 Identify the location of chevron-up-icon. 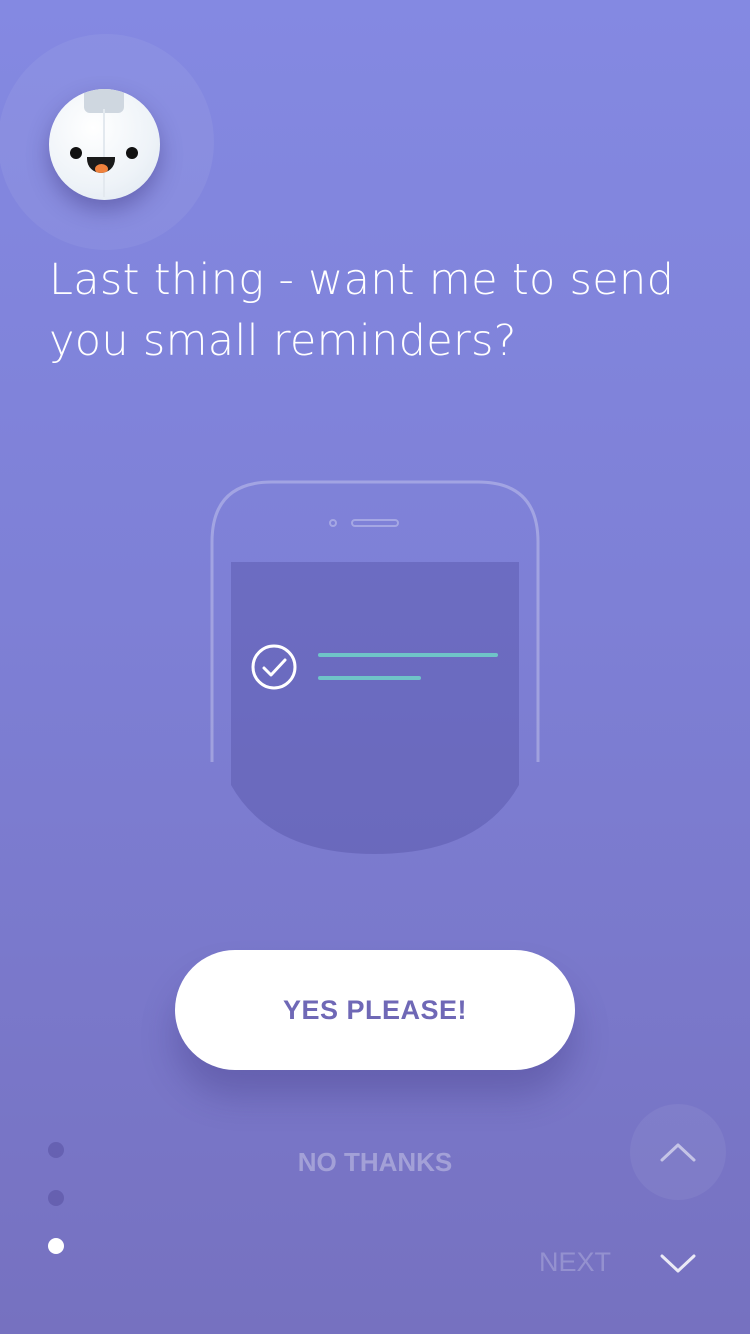
(678, 1152).